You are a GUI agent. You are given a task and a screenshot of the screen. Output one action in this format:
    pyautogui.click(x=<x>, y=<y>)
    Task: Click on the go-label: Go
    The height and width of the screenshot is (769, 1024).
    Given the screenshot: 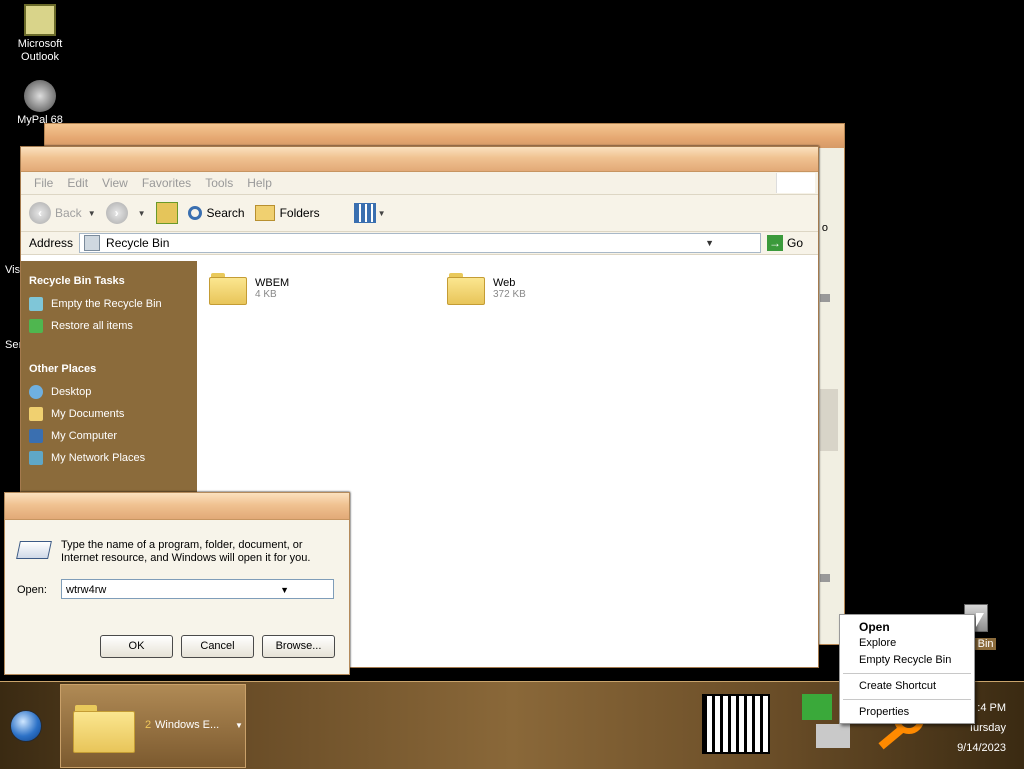 What is the action you would take?
    pyautogui.click(x=795, y=243)
    